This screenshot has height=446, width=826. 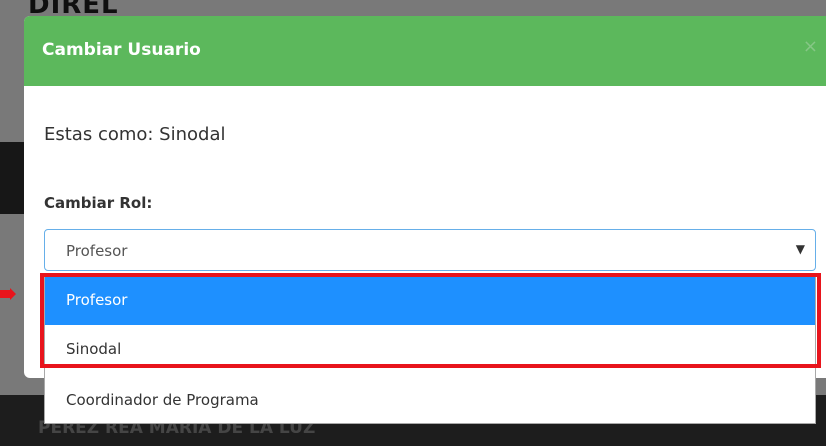 I want to click on role-option-sinodal: Sinodal, so click(x=430, y=349).